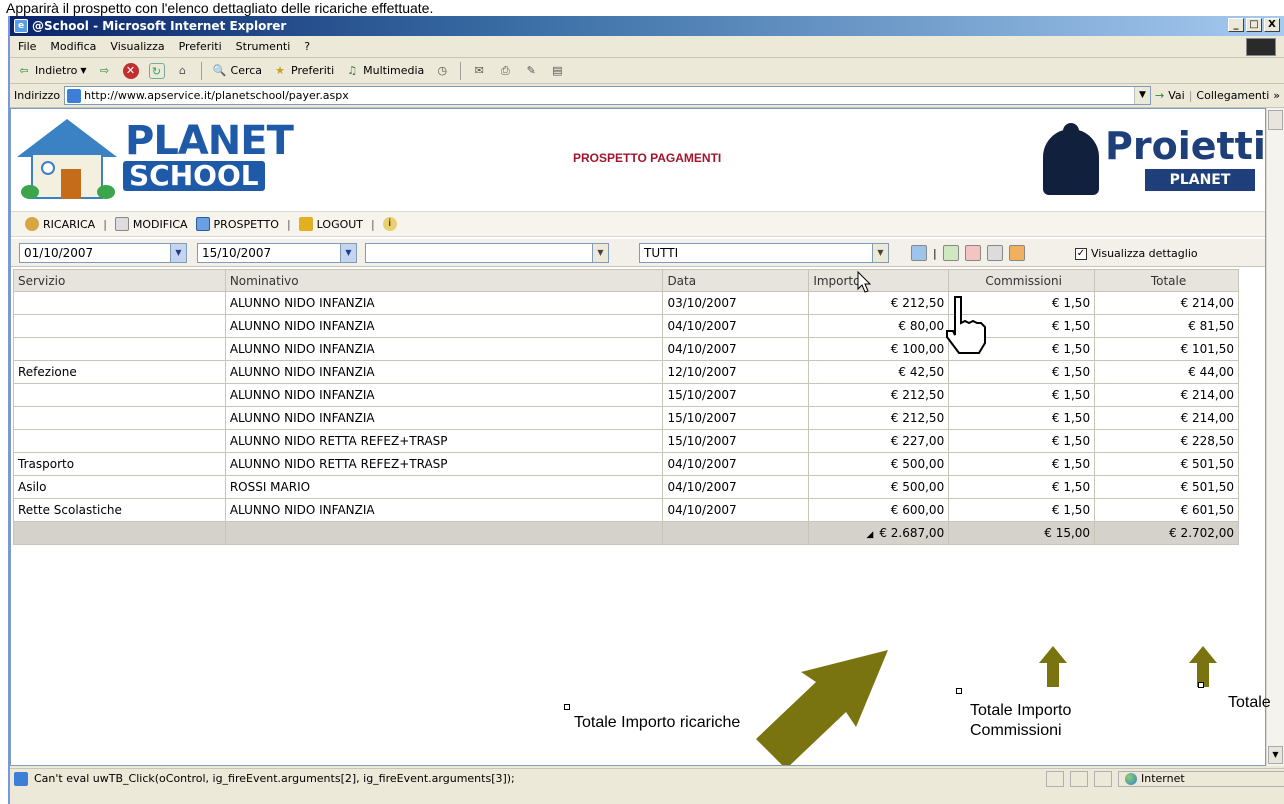  What do you see at coordinates (442, 71) in the screenshot?
I see `history-icon: ◷` at bounding box center [442, 71].